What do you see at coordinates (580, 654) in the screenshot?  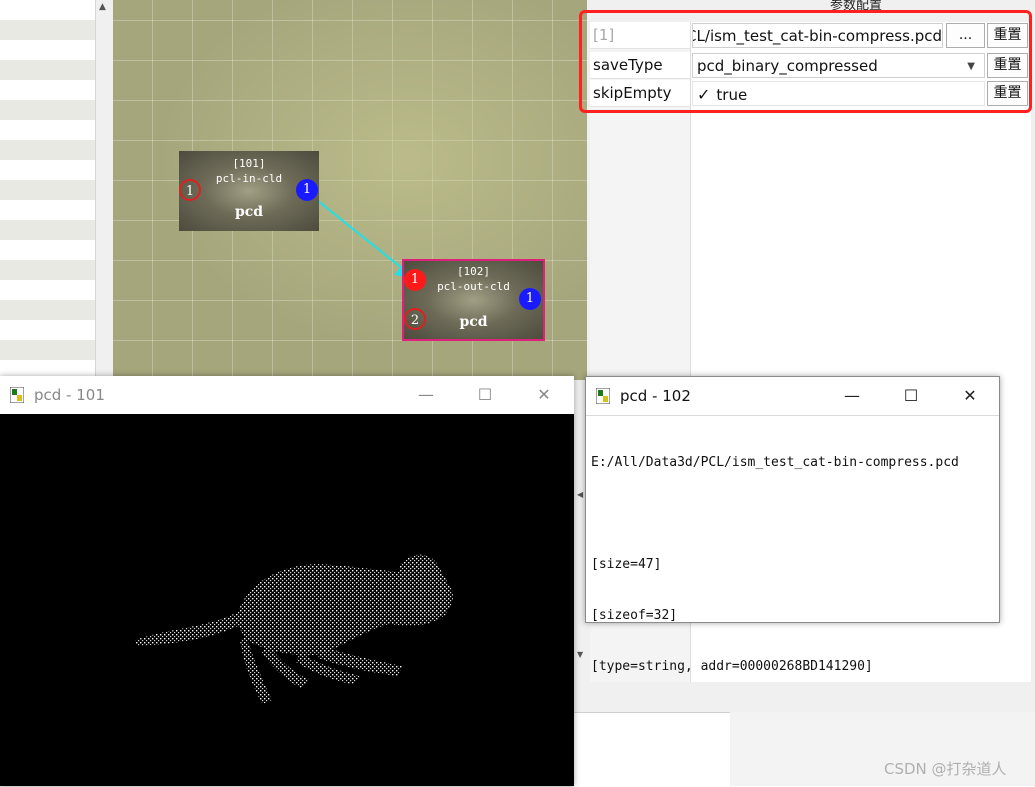 I see `scroll-down-icon: ▼` at bounding box center [580, 654].